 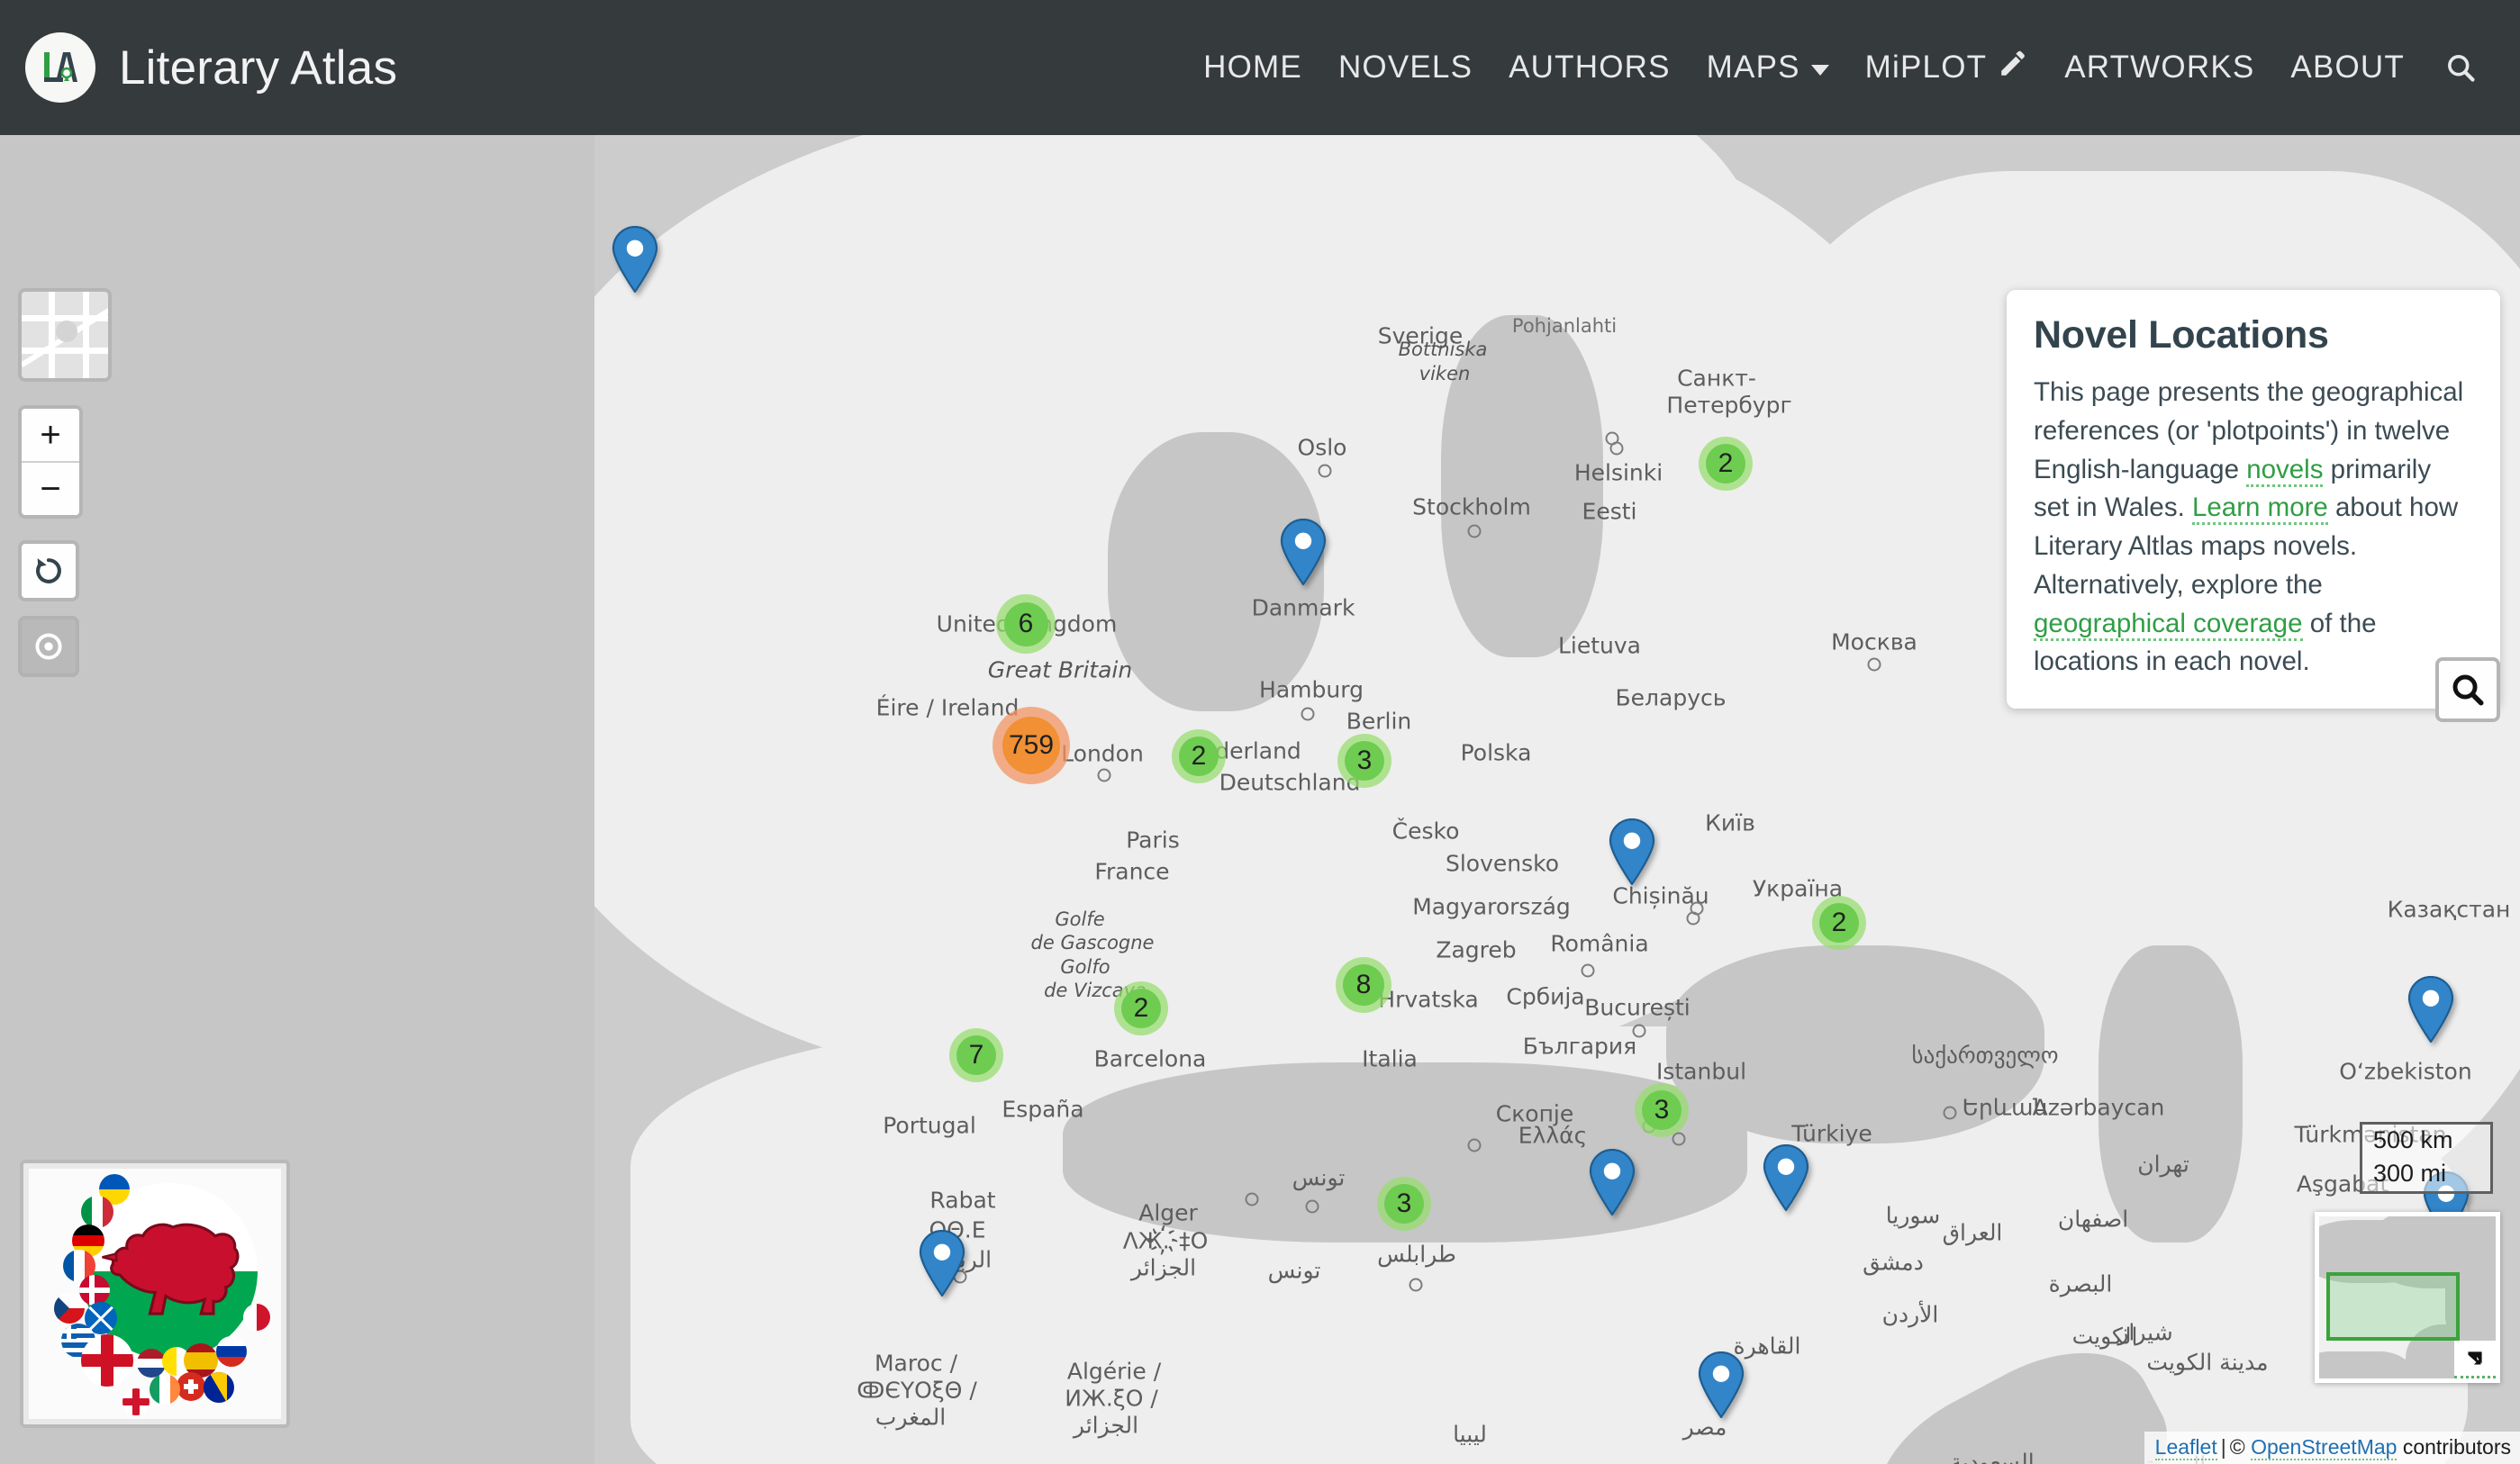 What do you see at coordinates (1363, 985) in the screenshot?
I see `marker-cluster: 8` at bounding box center [1363, 985].